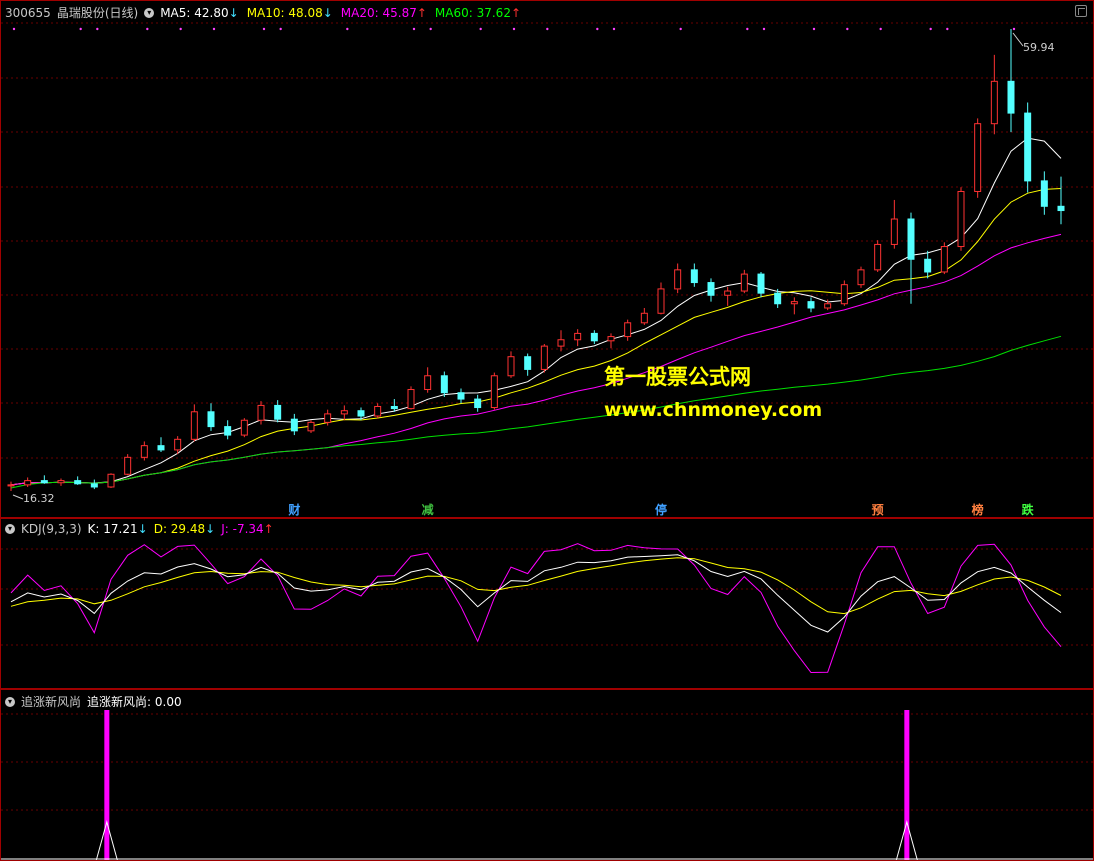 This screenshot has height=861, width=1094. Describe the element at coordinates (51, 702) in the screenshot. I see `indicator-title: 追涨新风尚` at that location.